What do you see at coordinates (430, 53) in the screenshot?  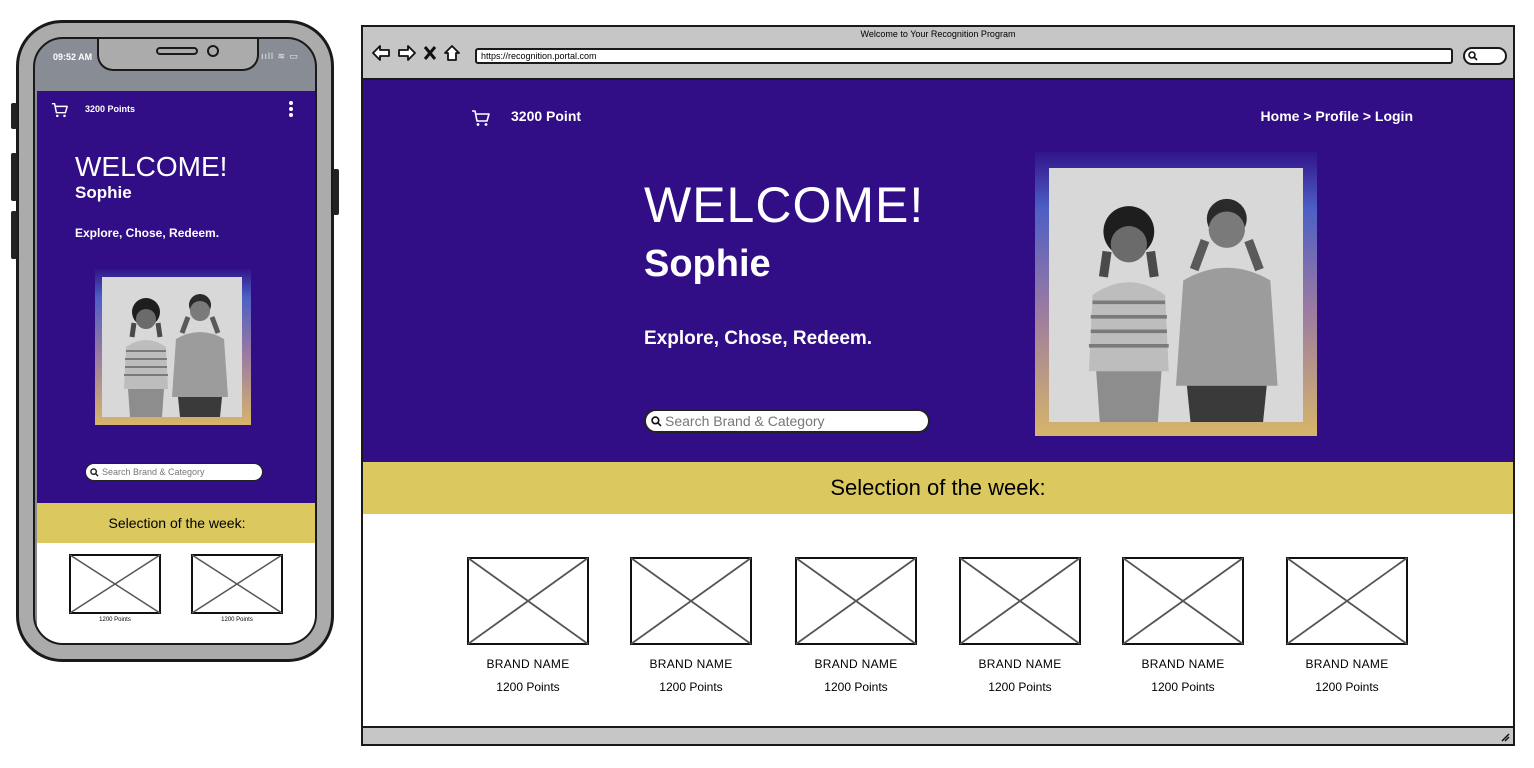 I see `close-icon` at bounding box center [430, 53].